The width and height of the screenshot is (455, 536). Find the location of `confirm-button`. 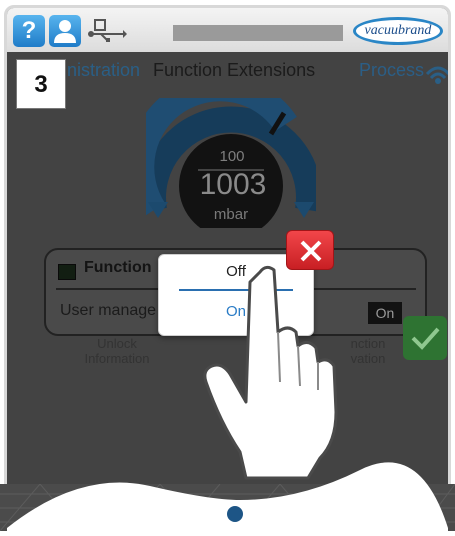

confirm-button is located at coordinates (425, 338).